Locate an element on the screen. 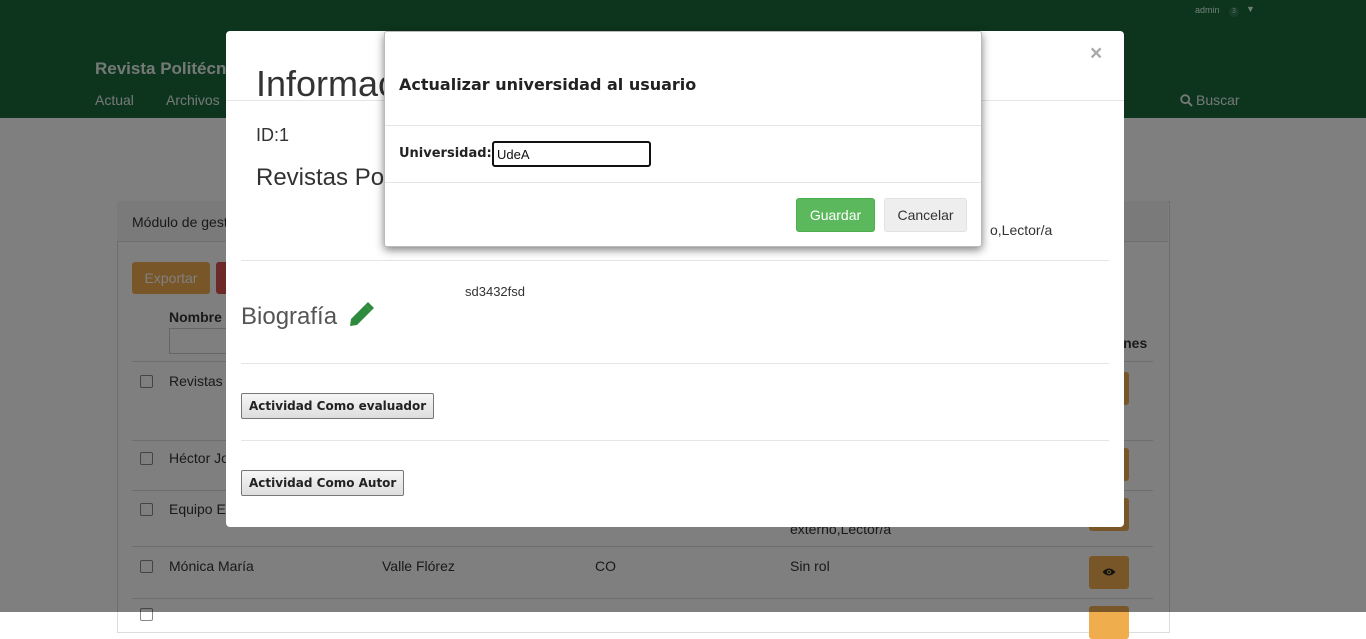 The height and width of the screenshot is (639, 1366). user-id: ID:1 is located at coordinates (273, 135).